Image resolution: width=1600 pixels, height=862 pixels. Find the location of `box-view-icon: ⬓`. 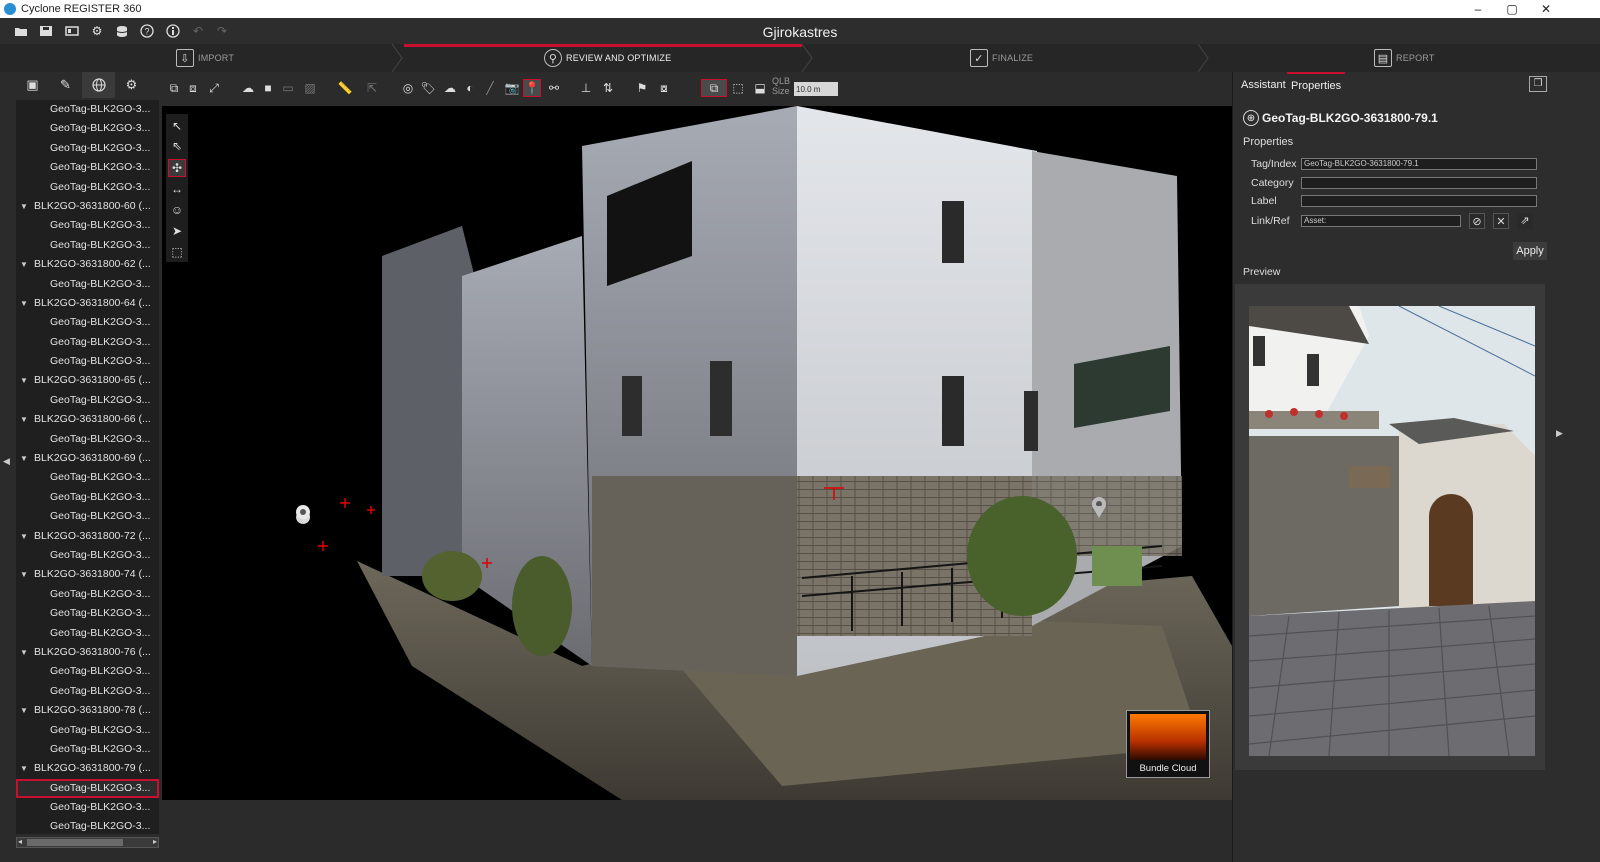

box-view-icon: ⬓ is located at coordinates (760, 88).